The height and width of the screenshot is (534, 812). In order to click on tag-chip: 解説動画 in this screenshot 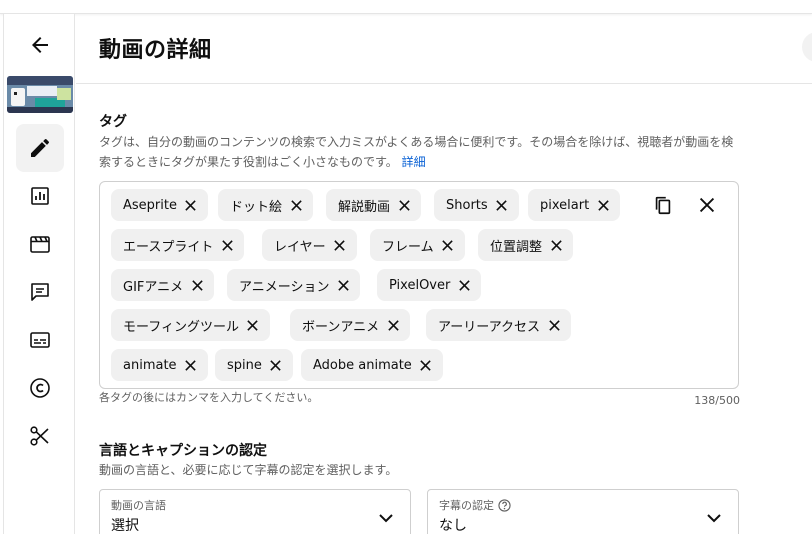, I will do `click(374, 205)`.